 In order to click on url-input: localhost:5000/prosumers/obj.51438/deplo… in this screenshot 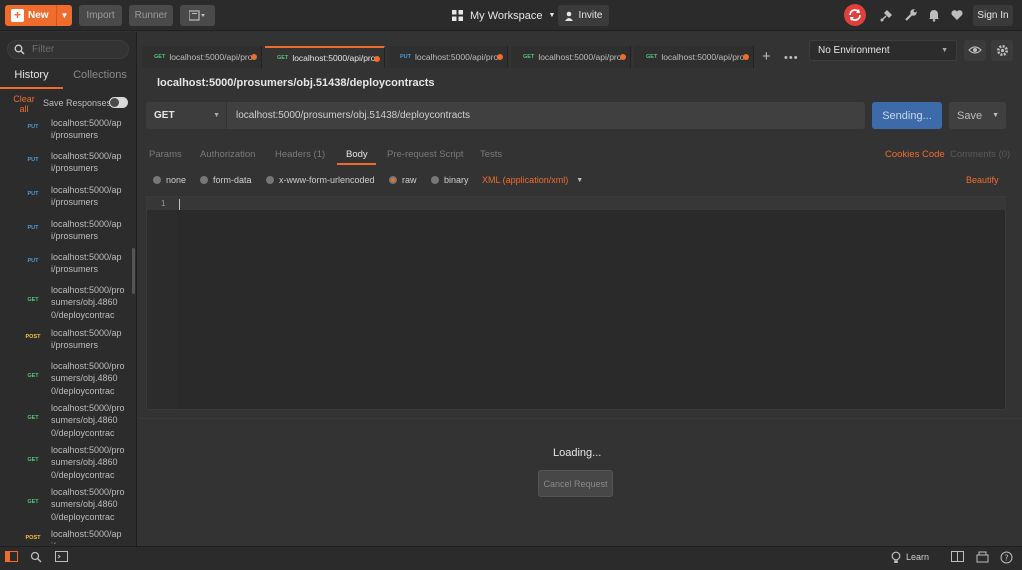, I will do `click(546, 115)`.